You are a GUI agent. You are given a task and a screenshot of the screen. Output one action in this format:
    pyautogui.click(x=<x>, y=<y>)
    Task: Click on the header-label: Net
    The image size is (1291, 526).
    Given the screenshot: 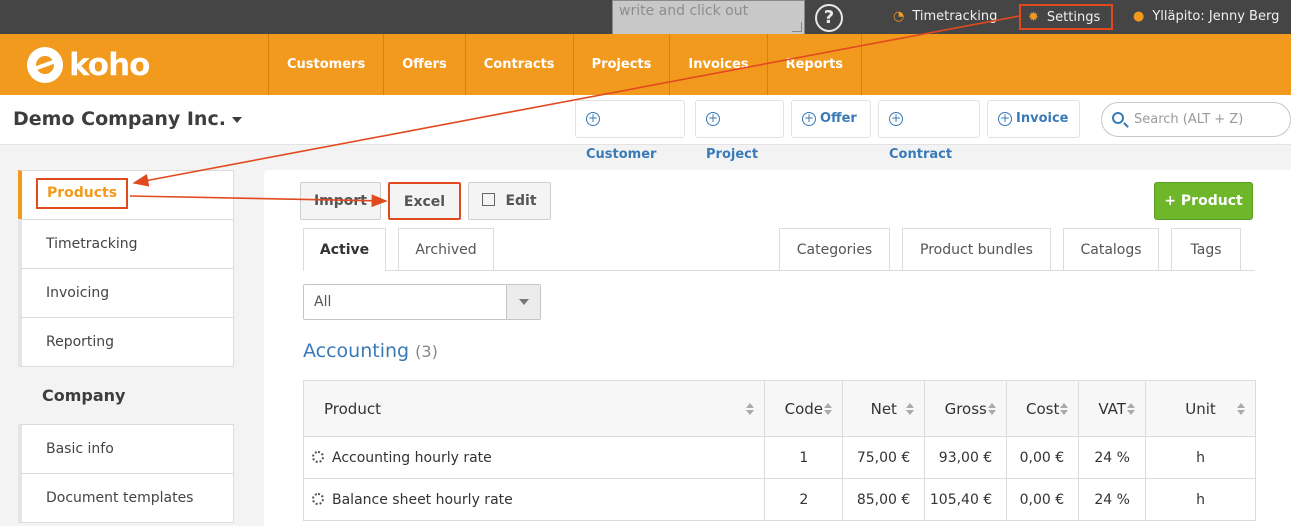 What is the action you would take?
    pyautogui.click(x=883, y=408)
    